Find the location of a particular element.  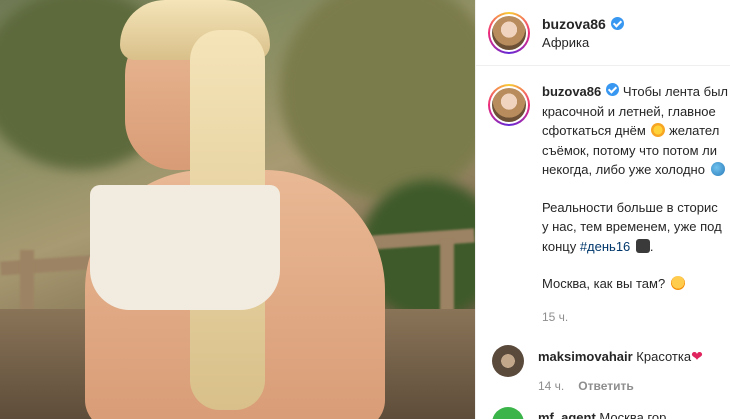

caption-text: сфоткаться днём is located at coordinates (594, 130).